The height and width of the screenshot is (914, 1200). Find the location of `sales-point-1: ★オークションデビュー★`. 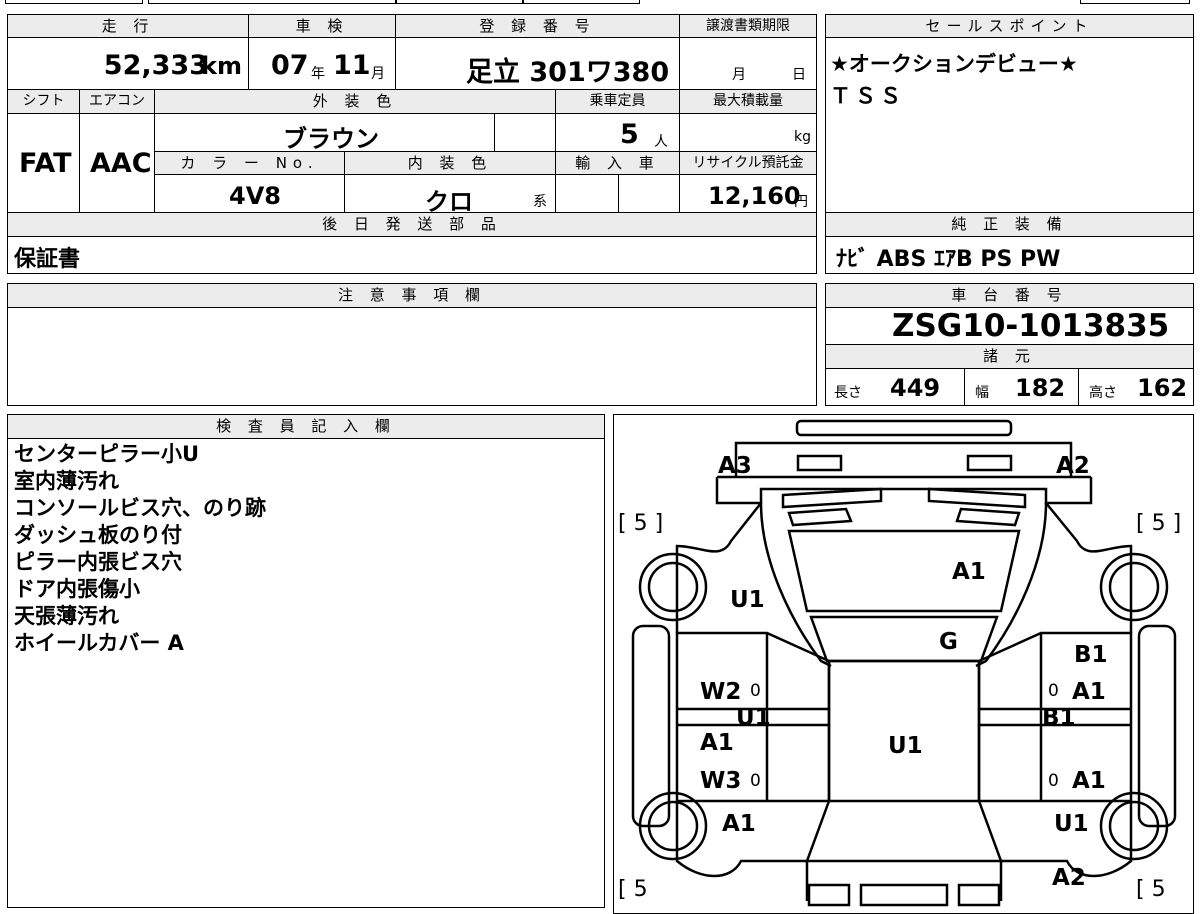

sales-point-1: ★オークションデビュー★ is located at coordinates (954, 64).